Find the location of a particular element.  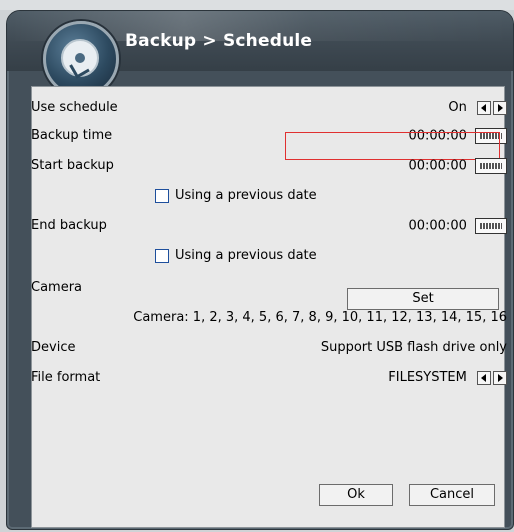

end-previous-date-option: Using a previous date is located at coordinates (236, 255).